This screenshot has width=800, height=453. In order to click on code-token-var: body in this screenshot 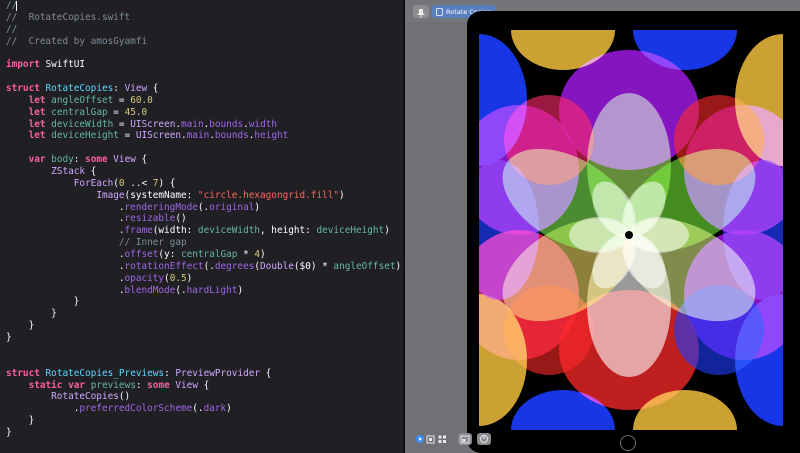, I will do `click(62, 160)`.